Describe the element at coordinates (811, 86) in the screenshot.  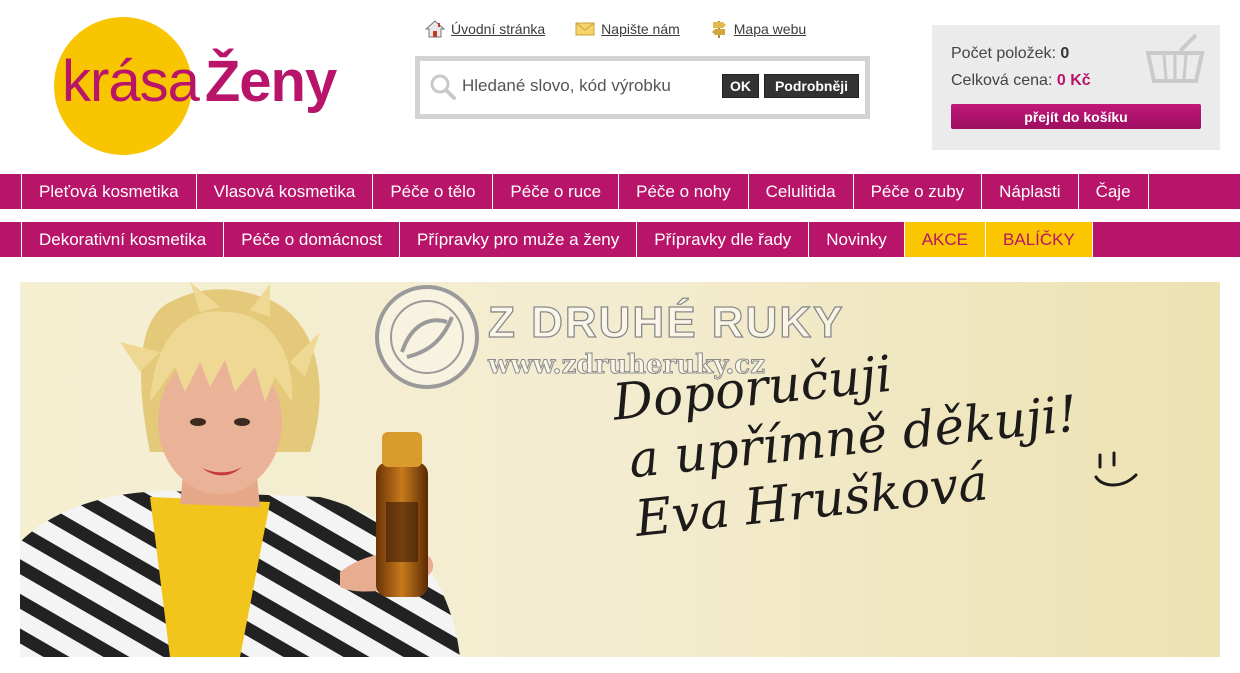
I see `advanced-search-button: Podrobněji` at that location.